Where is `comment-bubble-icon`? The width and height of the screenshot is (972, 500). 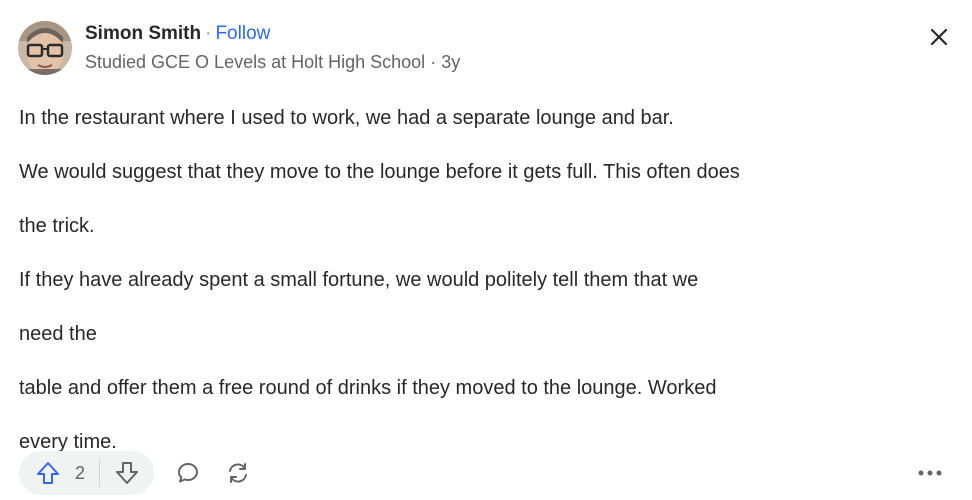 comment-bubble-icon is located at coordinates (188, 473).